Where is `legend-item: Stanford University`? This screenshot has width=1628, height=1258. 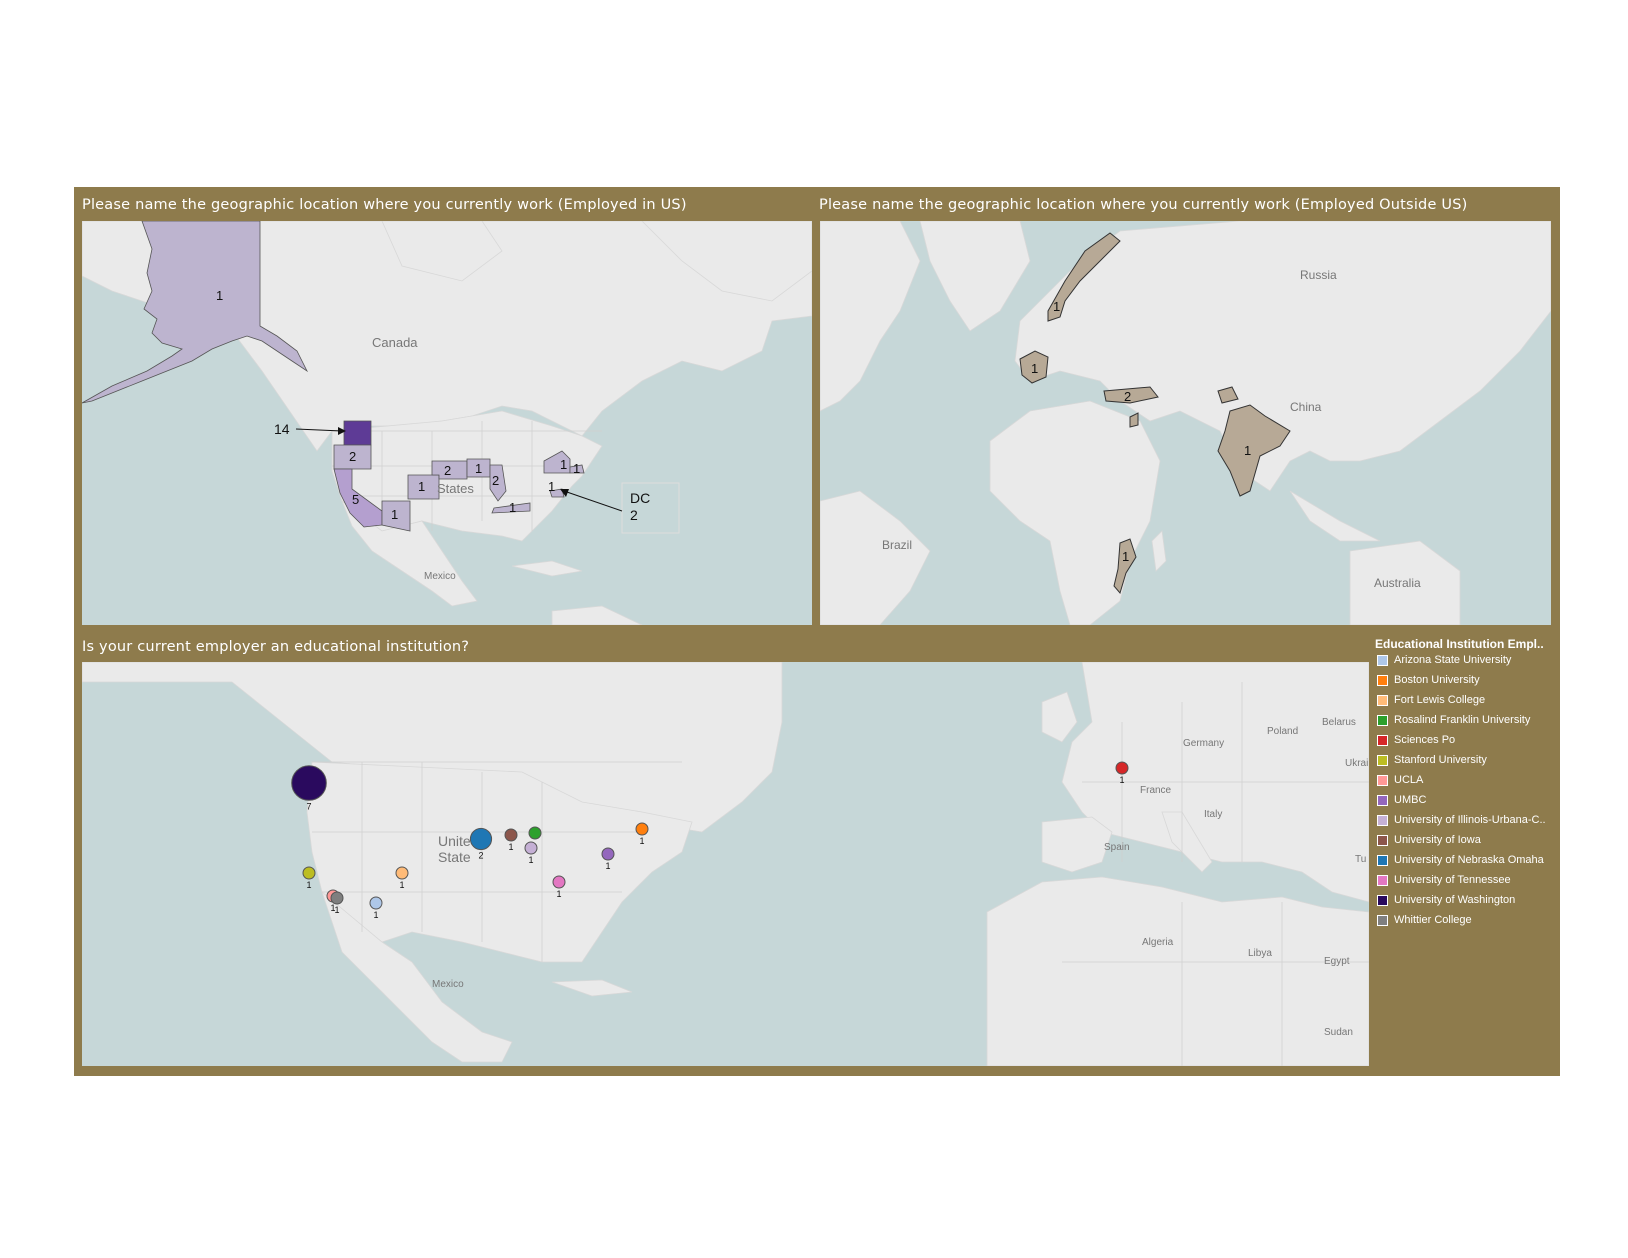
legend-item: Stanford University is located at coordinates (1432, 760).